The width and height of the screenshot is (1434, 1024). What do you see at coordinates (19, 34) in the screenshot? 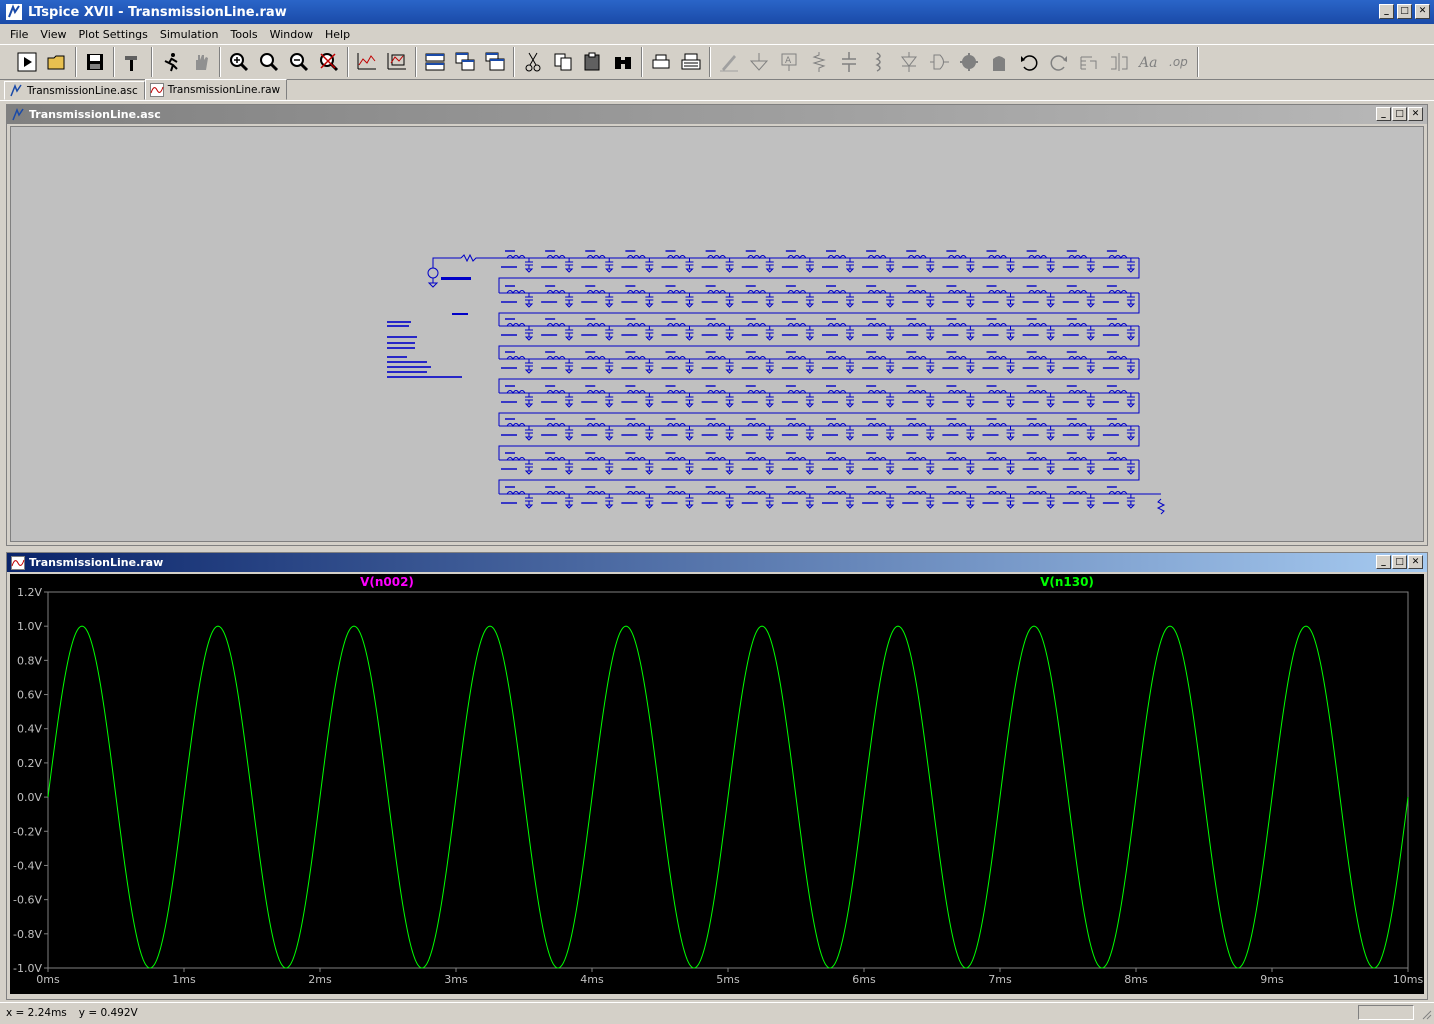
I see `menu-file: File` at bounding box center [19, 34].